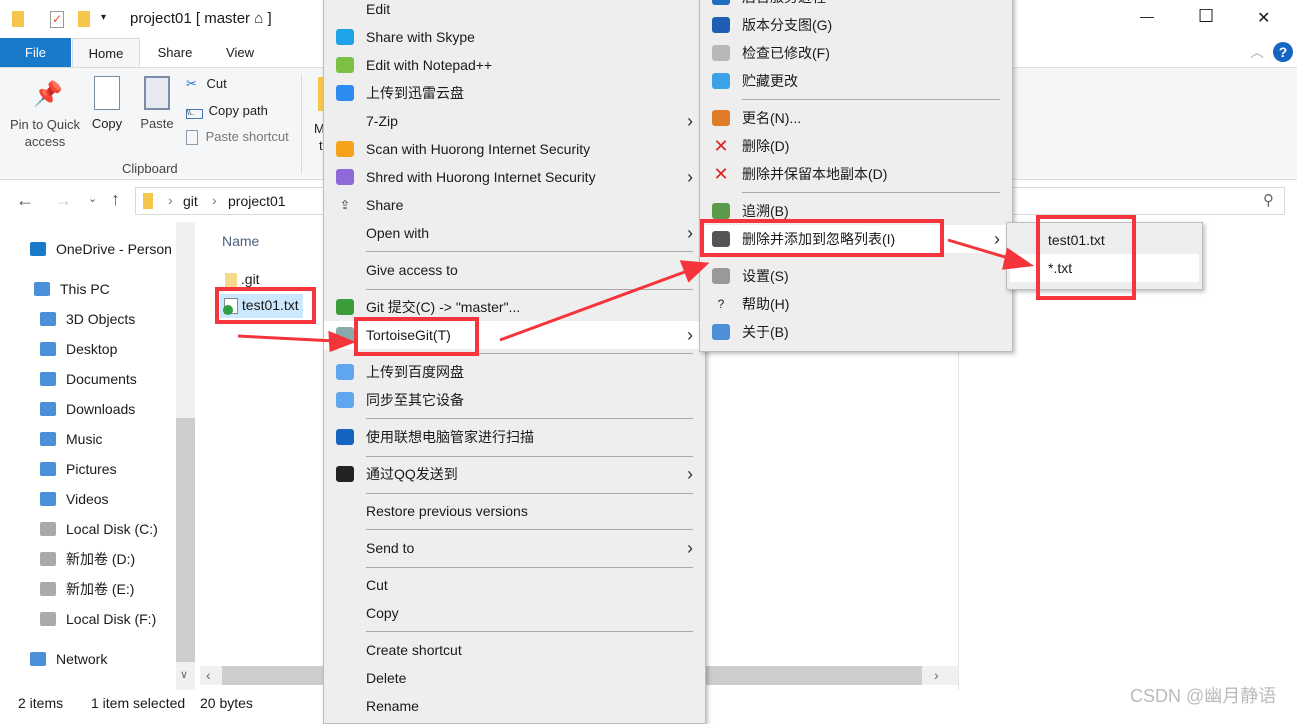 The height and width of the screenshot is (724, 1297). What do you see at coordinates (84, 19) in the screenshot?
I see `new-folder-icon` at bounding box center [84, 19].